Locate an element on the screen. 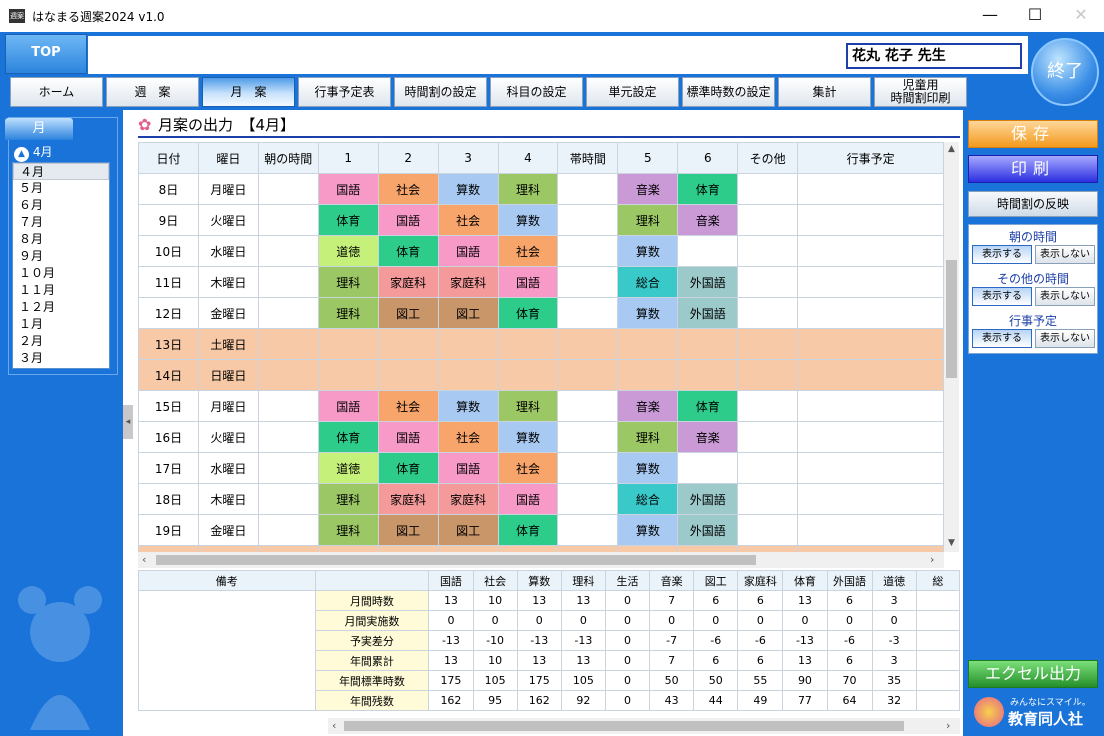 This screenshot has height=736, width=1104. period-cell: 家庭科 is located at coordinates (408, 499).